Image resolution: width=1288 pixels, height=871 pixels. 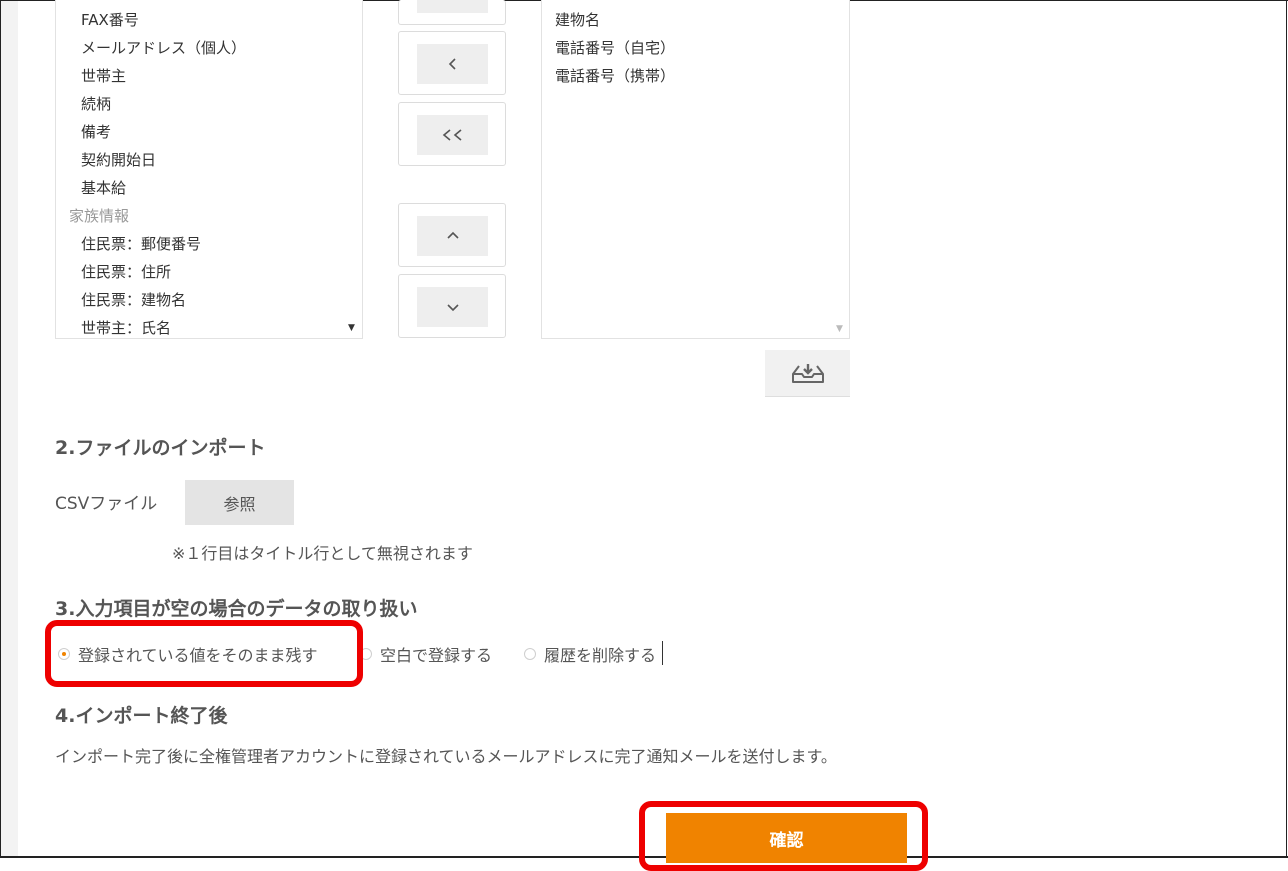 I want to click on move-up-button, so click(x=452, y=235).